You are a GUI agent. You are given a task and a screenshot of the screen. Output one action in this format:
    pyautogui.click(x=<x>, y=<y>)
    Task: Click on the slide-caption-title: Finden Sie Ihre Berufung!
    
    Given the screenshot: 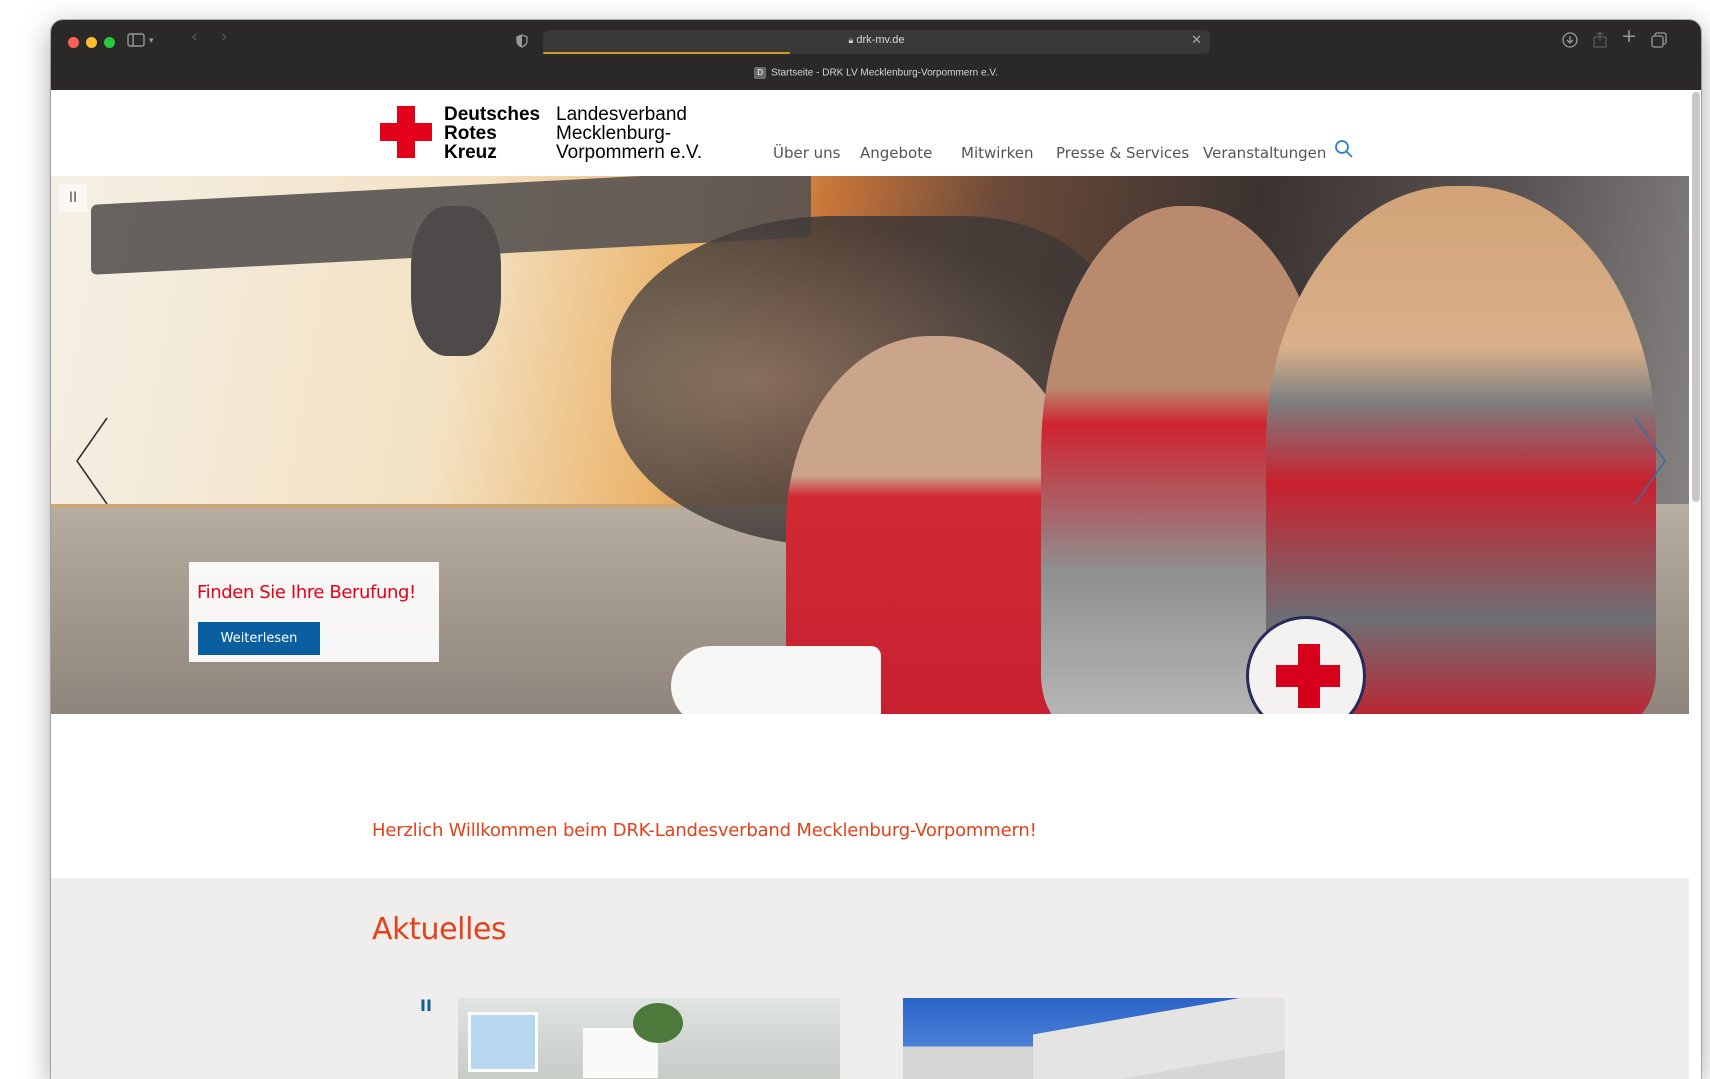 What is the action you would take?
    pyautogui.click(x=306, y=592)
    